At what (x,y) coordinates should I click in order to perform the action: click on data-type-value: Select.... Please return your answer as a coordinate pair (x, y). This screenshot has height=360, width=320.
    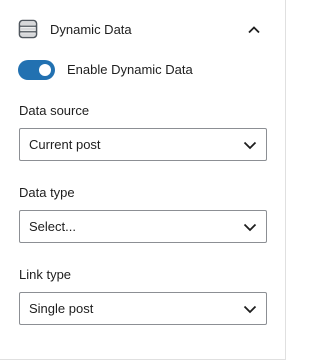
    Looking at the image, I should click on (52, 226).